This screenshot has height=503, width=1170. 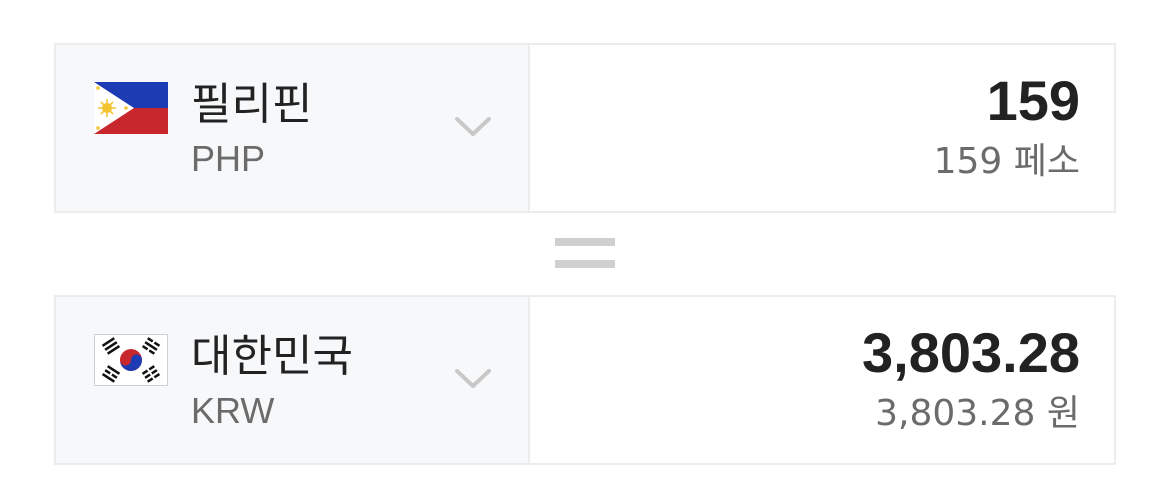 What do you see at coordinates (971, 352) in the screenshot?
I see `to-amount-value: 3,803.28` at bounding box center [971, 352].